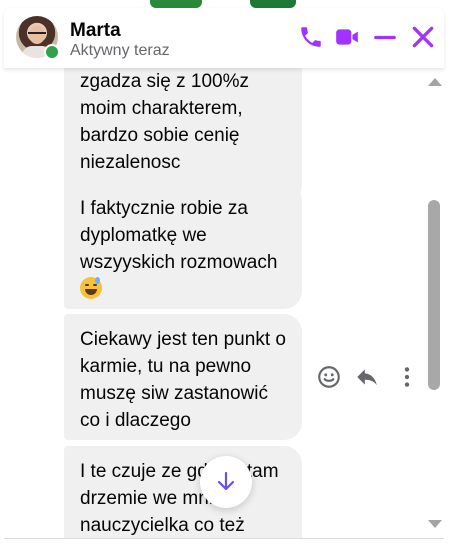 The height and width of the screenshot is (553, 451). I want to click on jump-to-latest-button, so click(226, 482).